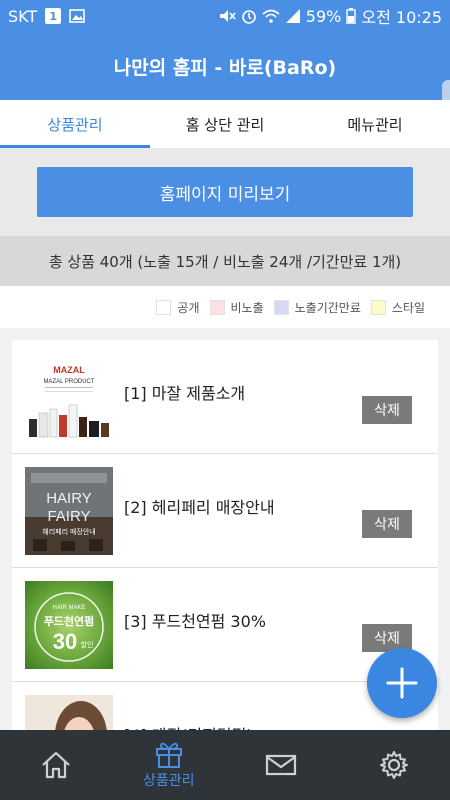 The width and height of the screenshot is (450, 800). I want to click on product-thumbnail: HAIRY FAIRY 헤리페리 매장안내, so click(69, 511).